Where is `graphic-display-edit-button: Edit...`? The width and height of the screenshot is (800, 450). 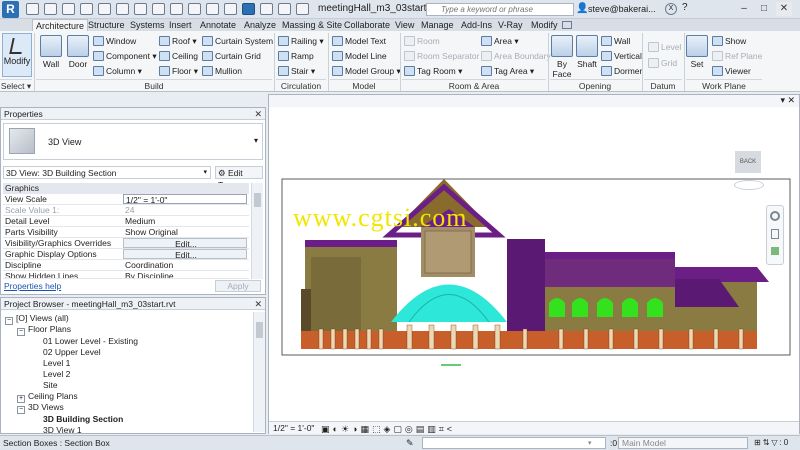 graphic-display-edit-button: Edit... is located at coordinates (185, 254).